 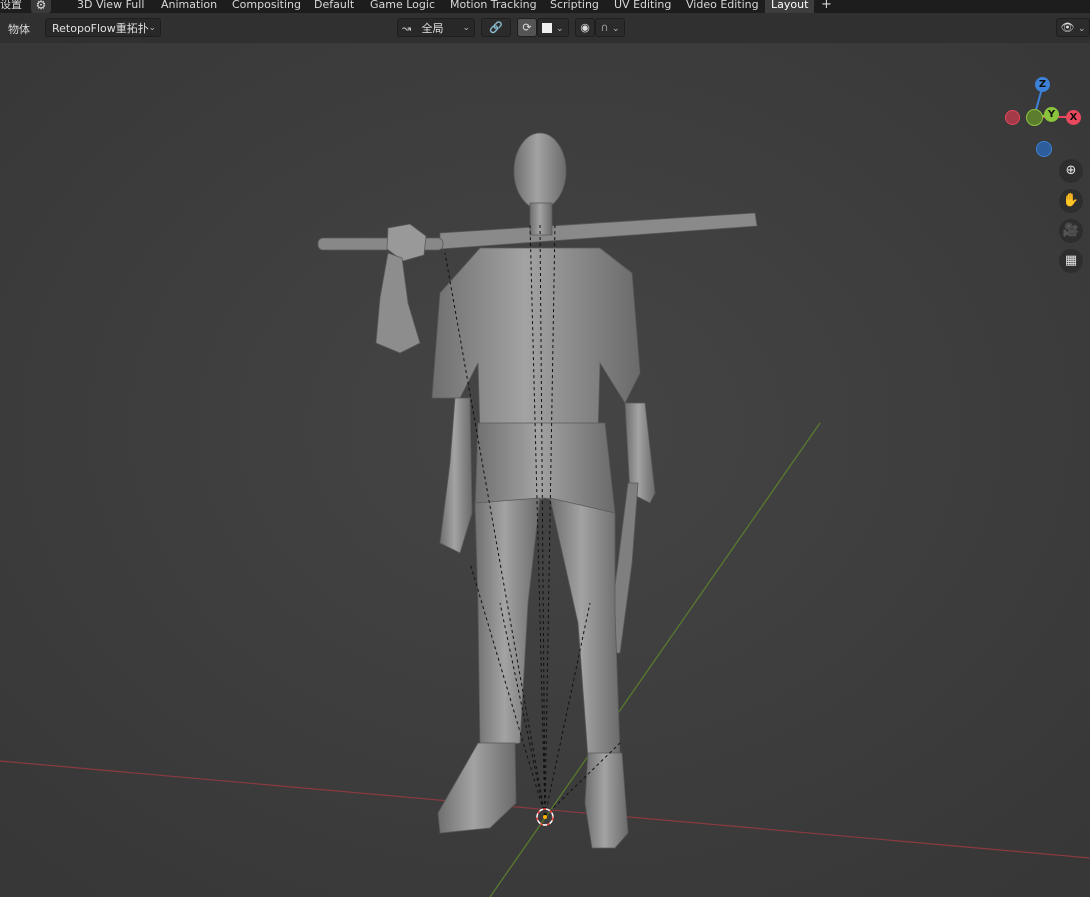 I want to click on falloff-button: ∩ ⌄, so click(x=610, y=27).